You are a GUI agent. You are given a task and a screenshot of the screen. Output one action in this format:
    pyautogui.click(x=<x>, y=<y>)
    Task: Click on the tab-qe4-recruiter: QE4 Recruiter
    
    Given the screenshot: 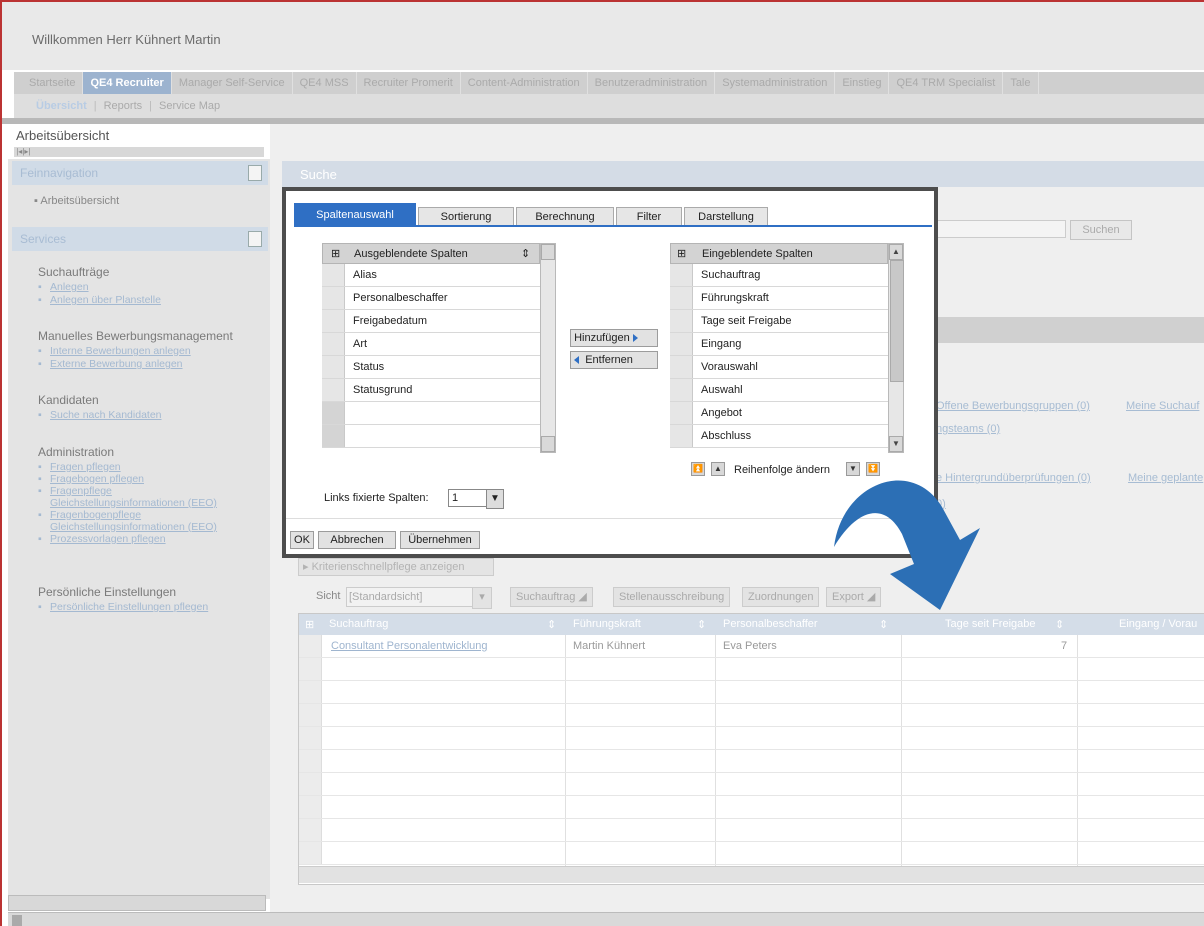 What is the action you would take?
    pyautogui.click(x=127, y=83)
    